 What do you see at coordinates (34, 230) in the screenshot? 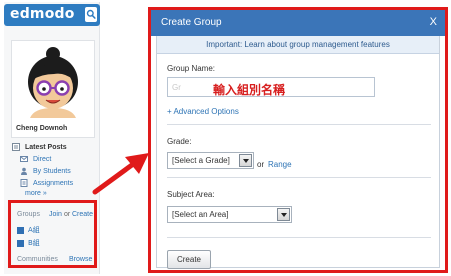
I see `group-label: A組` at bounding box center [34, 230].